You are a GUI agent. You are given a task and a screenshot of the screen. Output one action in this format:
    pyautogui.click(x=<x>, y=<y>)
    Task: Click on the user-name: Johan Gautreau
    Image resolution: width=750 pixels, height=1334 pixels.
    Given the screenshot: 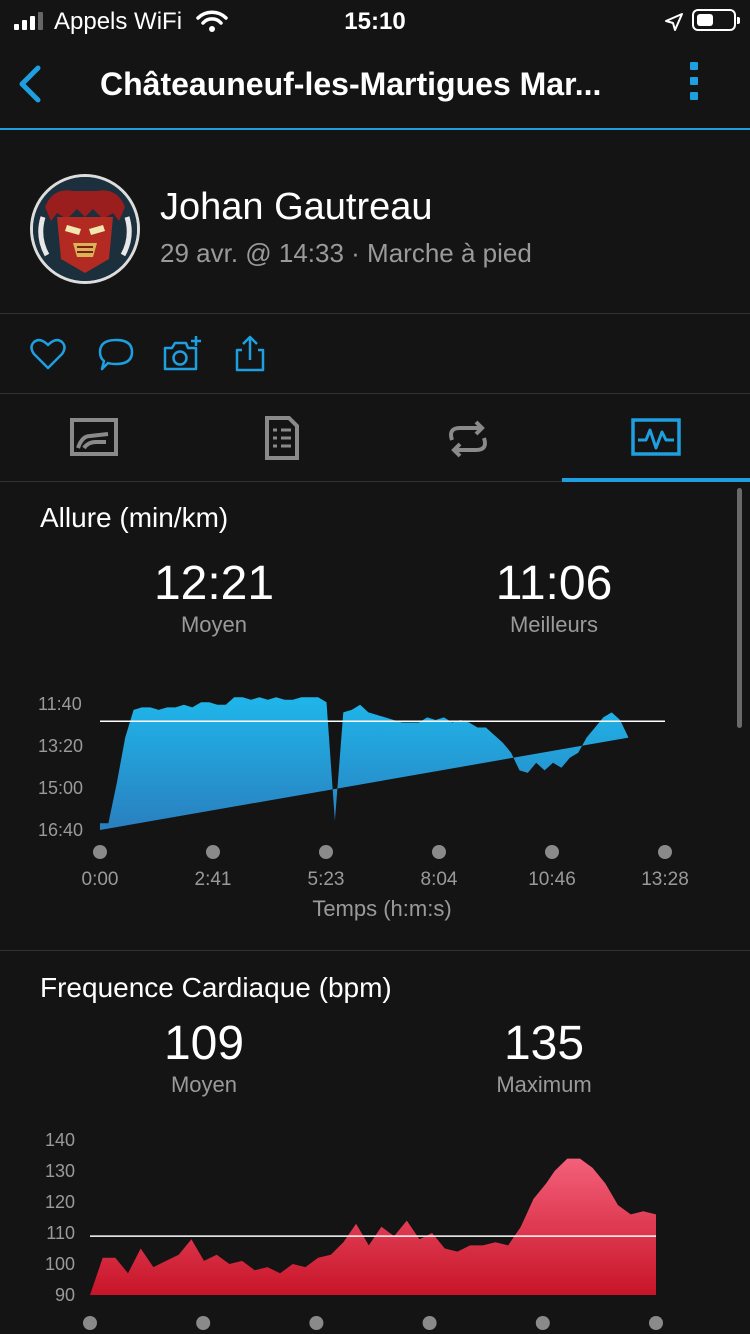 What is the action you would take?
    pyautogui.click(x=296, y=207)
    